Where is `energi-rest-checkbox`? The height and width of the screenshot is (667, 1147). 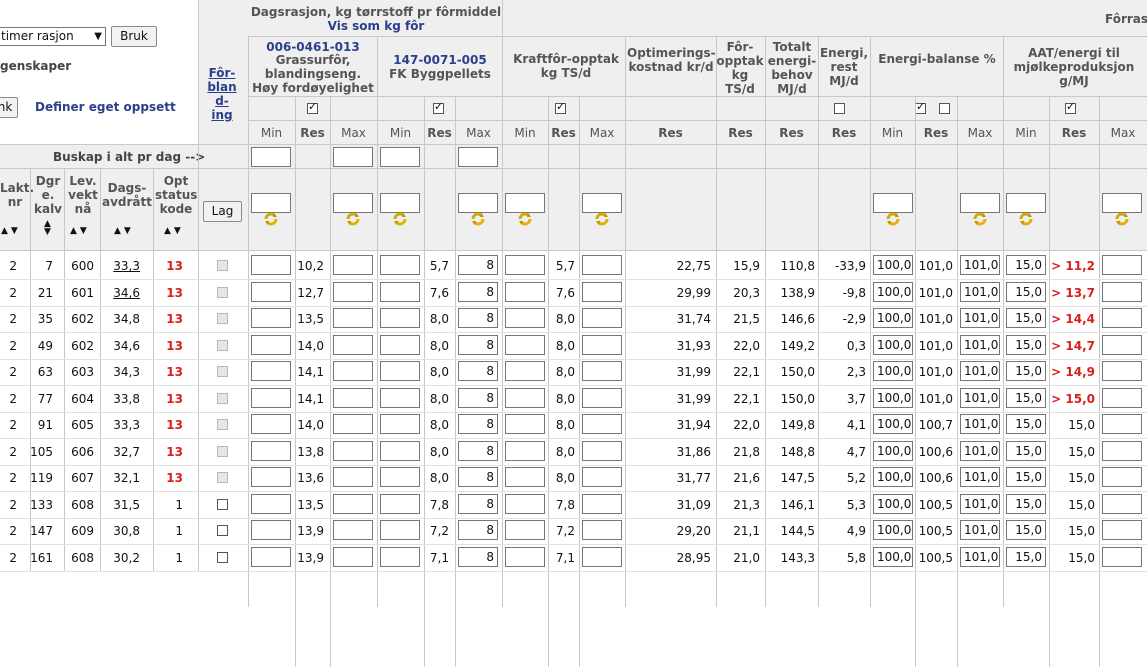
energi-rest-checkbox is located at coordinates (839, 108).